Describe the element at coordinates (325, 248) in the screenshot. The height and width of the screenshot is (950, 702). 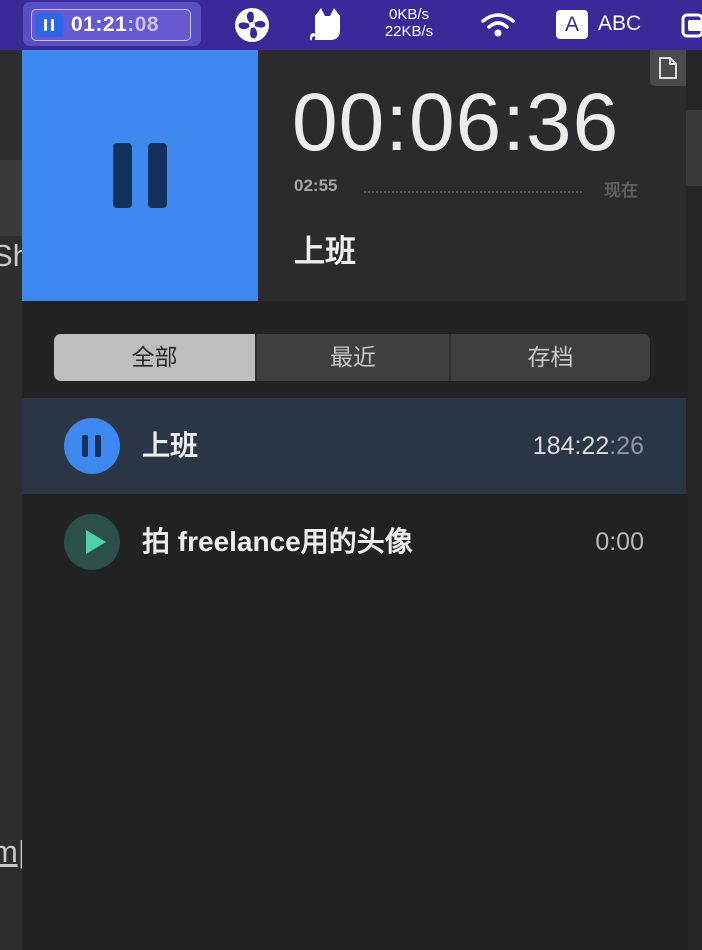
I see `current-task-name: 上班` at that location.